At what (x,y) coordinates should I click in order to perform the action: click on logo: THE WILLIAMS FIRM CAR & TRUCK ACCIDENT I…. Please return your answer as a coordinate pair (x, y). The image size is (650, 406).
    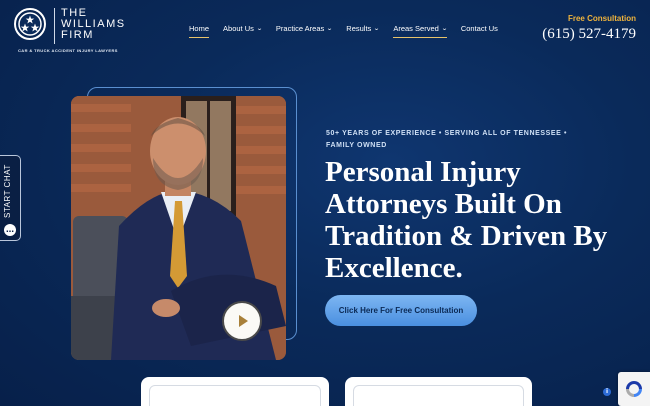
    Looking at the image, I should click on (70, 30).